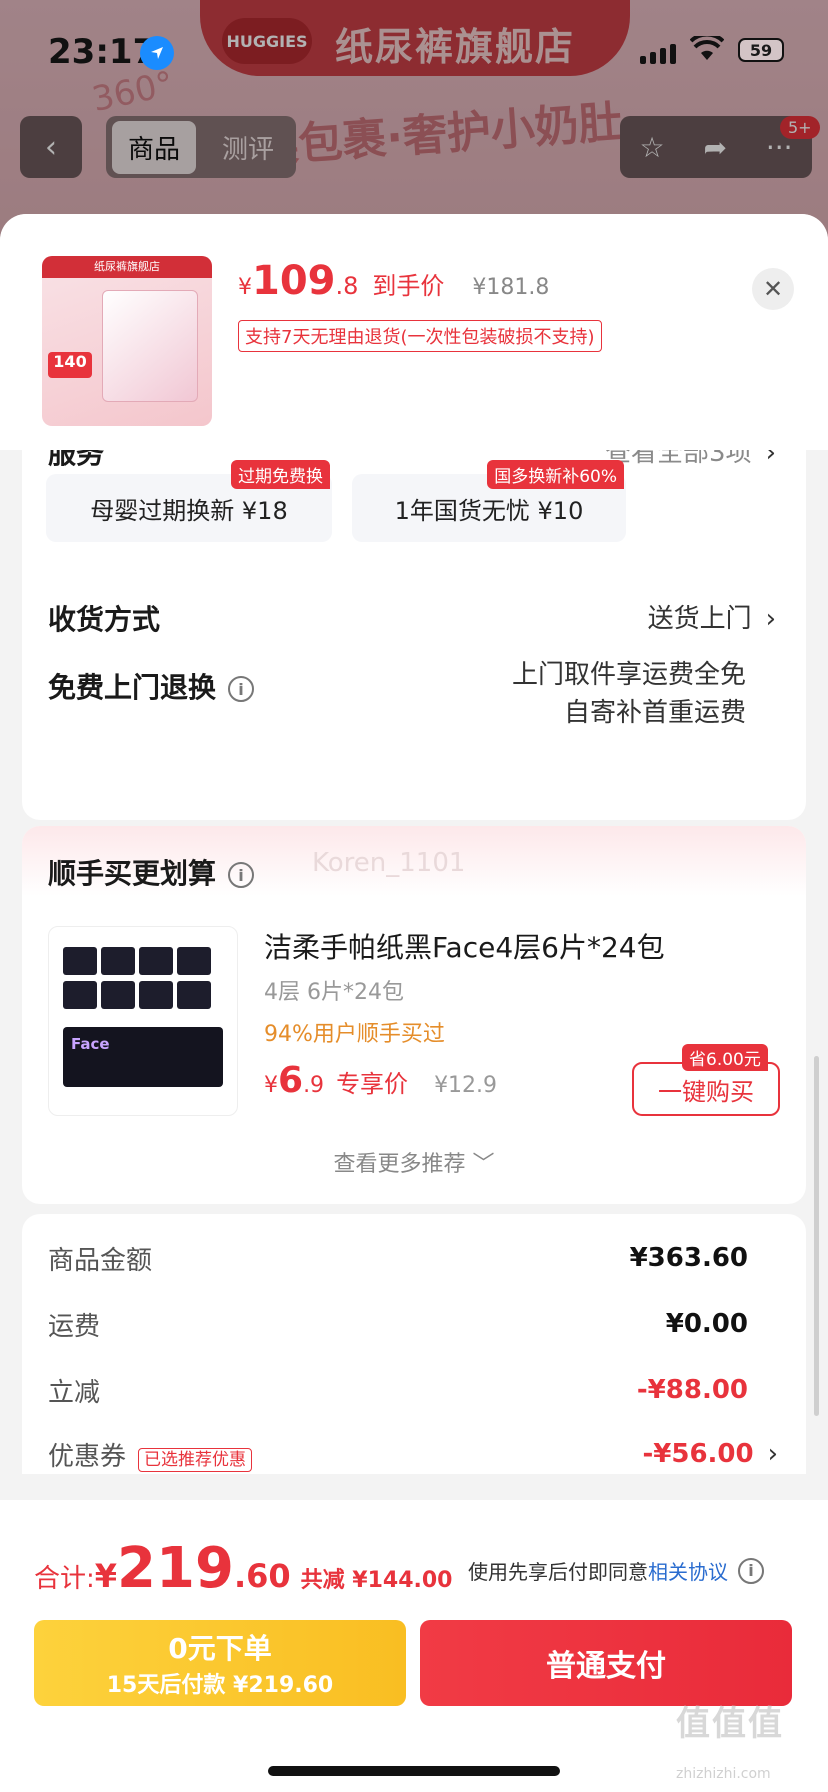 This screenshot has width=828, height=1792. What do you see at coordinates (243, 1568) in the screenshot?
I see `order-total: 合计: ¥ 219 .60 共减 ¥144.00` at bounding box center [243, 1568].